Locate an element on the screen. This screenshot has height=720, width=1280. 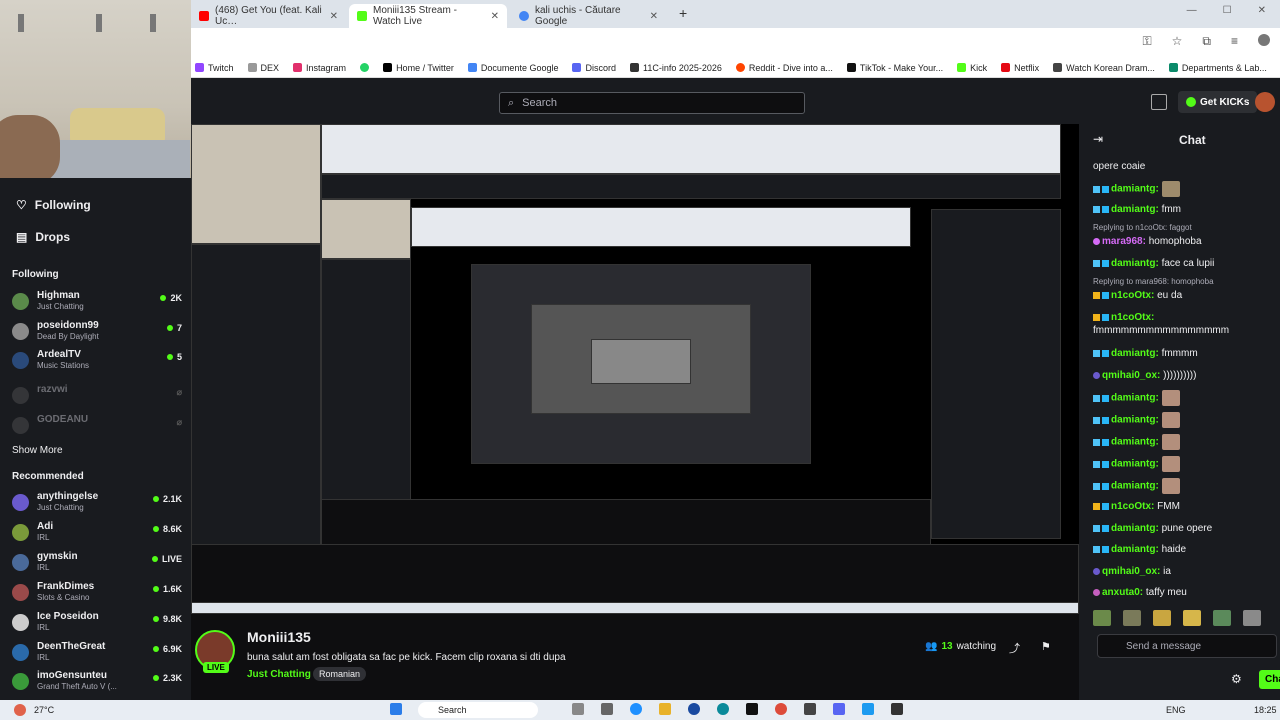
new-tab-button: + is located at coordinates (683, 13).